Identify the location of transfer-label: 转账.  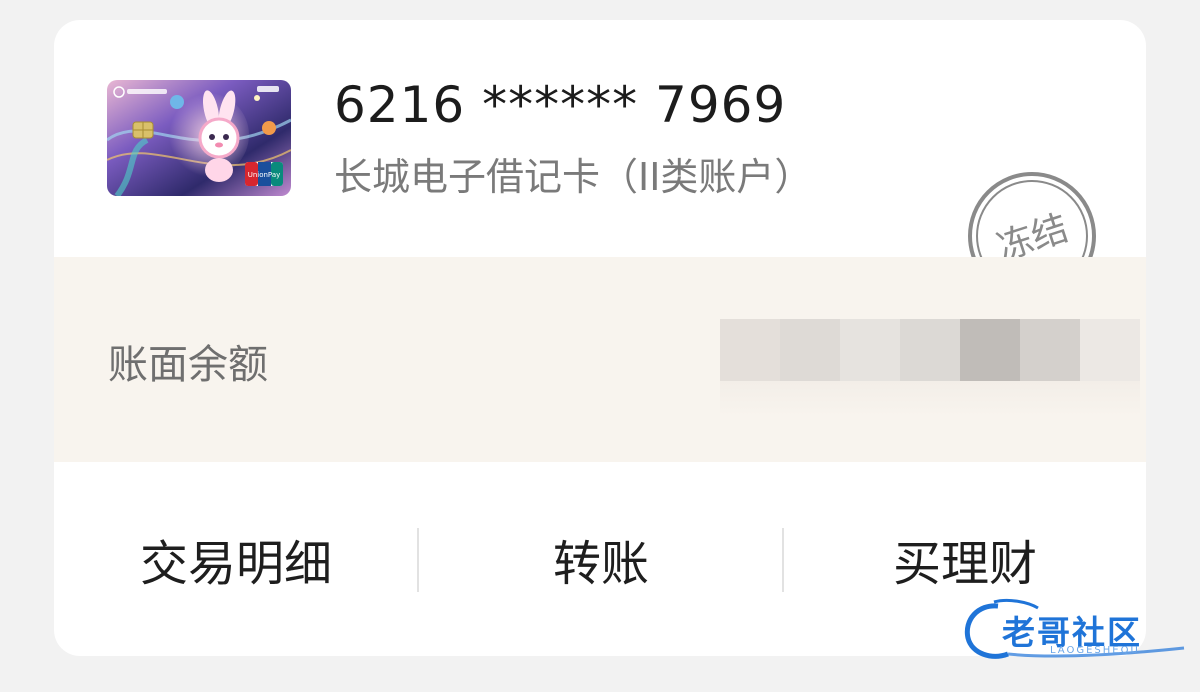
(600, 564).